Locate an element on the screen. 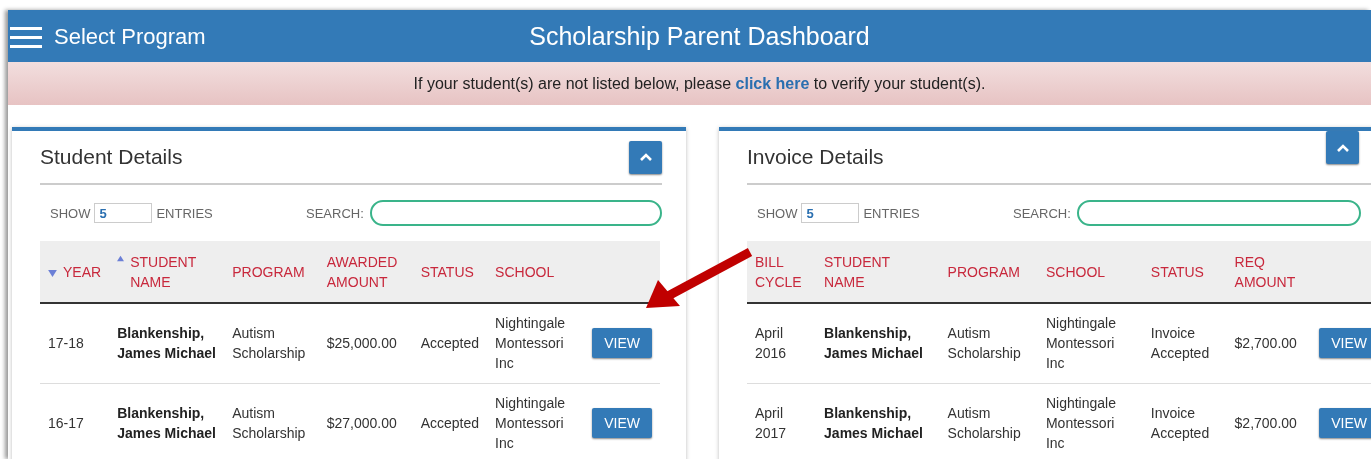 Image resolution: width=1371 pixels, height=459 pixels. table-cell: 17-18 is located at coordinates (75, 343).